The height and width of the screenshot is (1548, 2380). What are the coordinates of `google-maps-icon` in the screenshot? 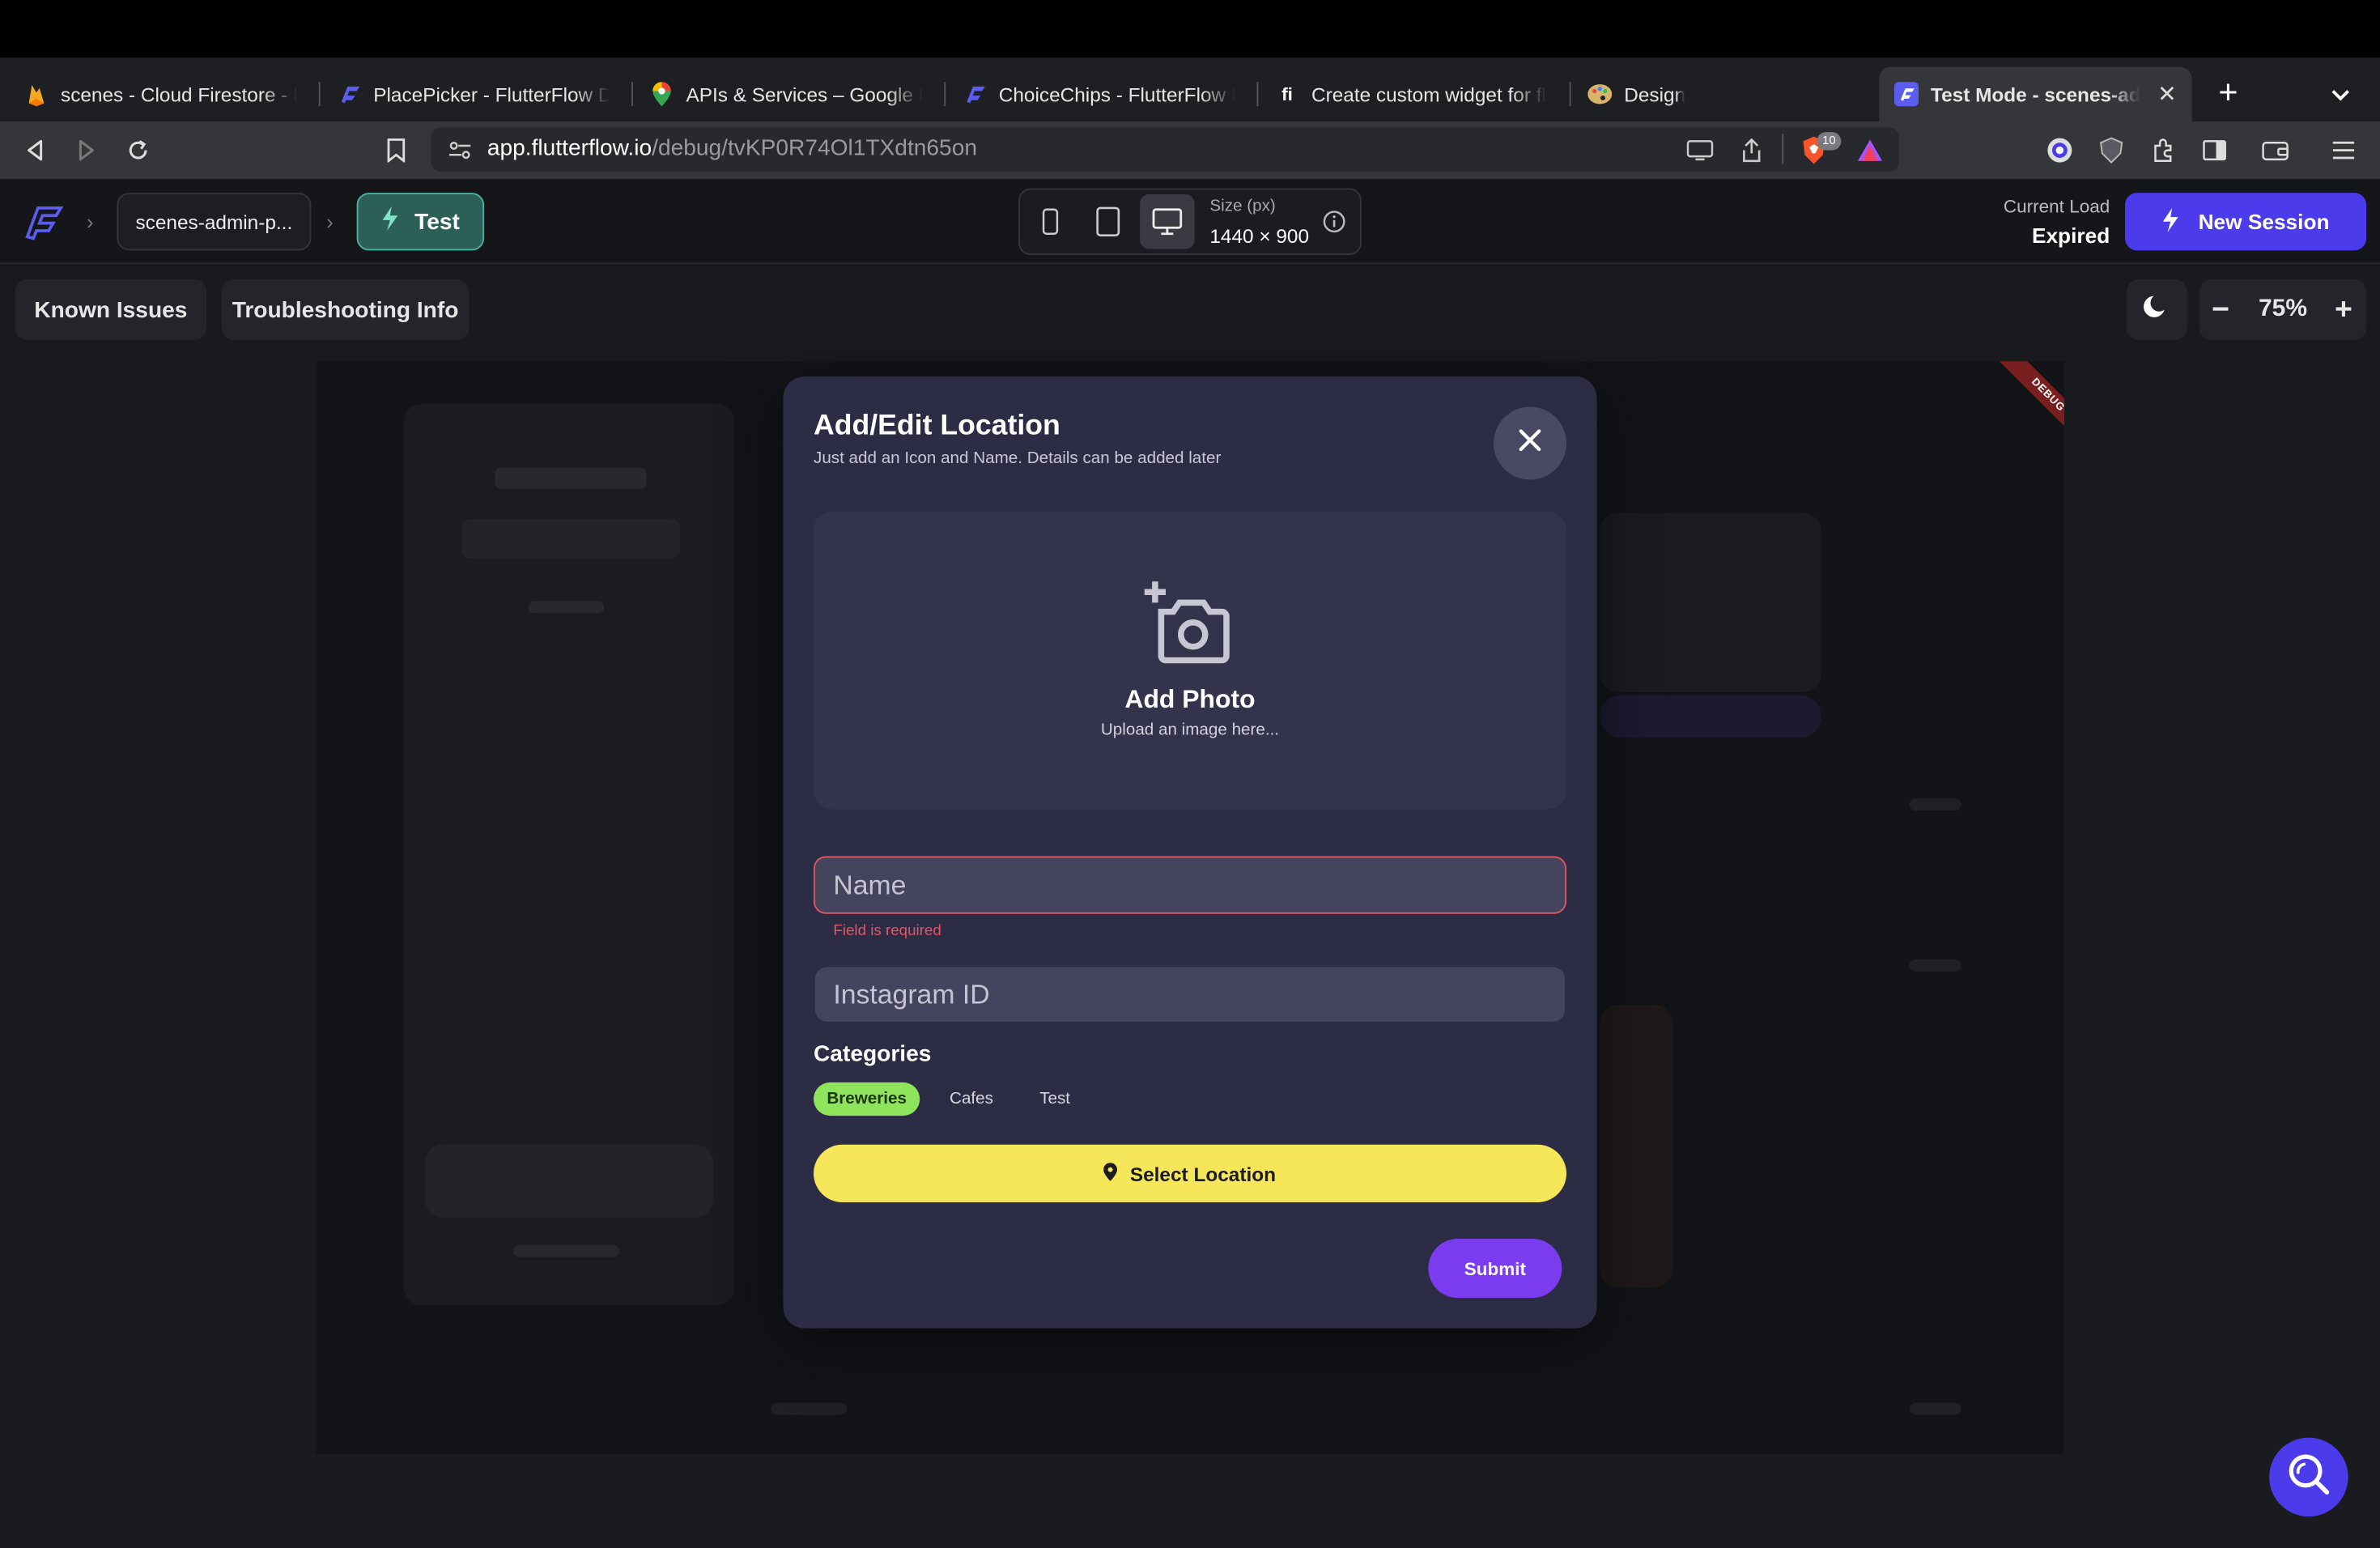 It's located at (662, 95).